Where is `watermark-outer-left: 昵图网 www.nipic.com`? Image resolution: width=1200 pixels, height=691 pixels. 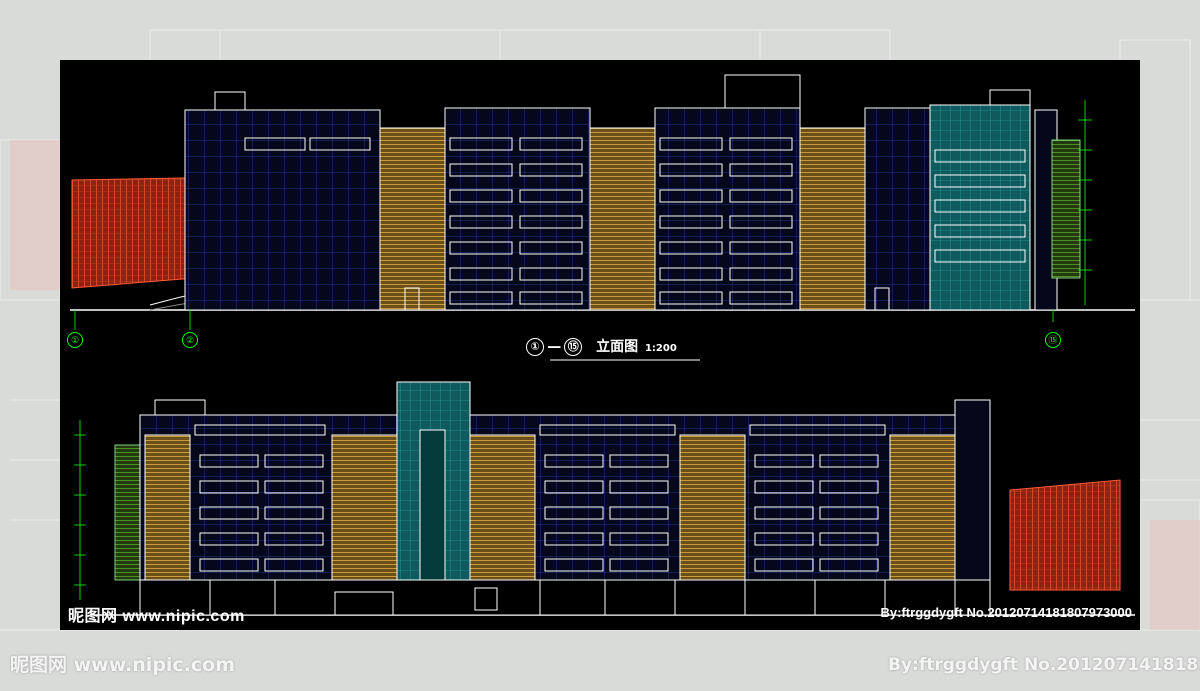 watermark-outer-left: 昵图网 www.nipic.com is located at coordinates (123, 665).